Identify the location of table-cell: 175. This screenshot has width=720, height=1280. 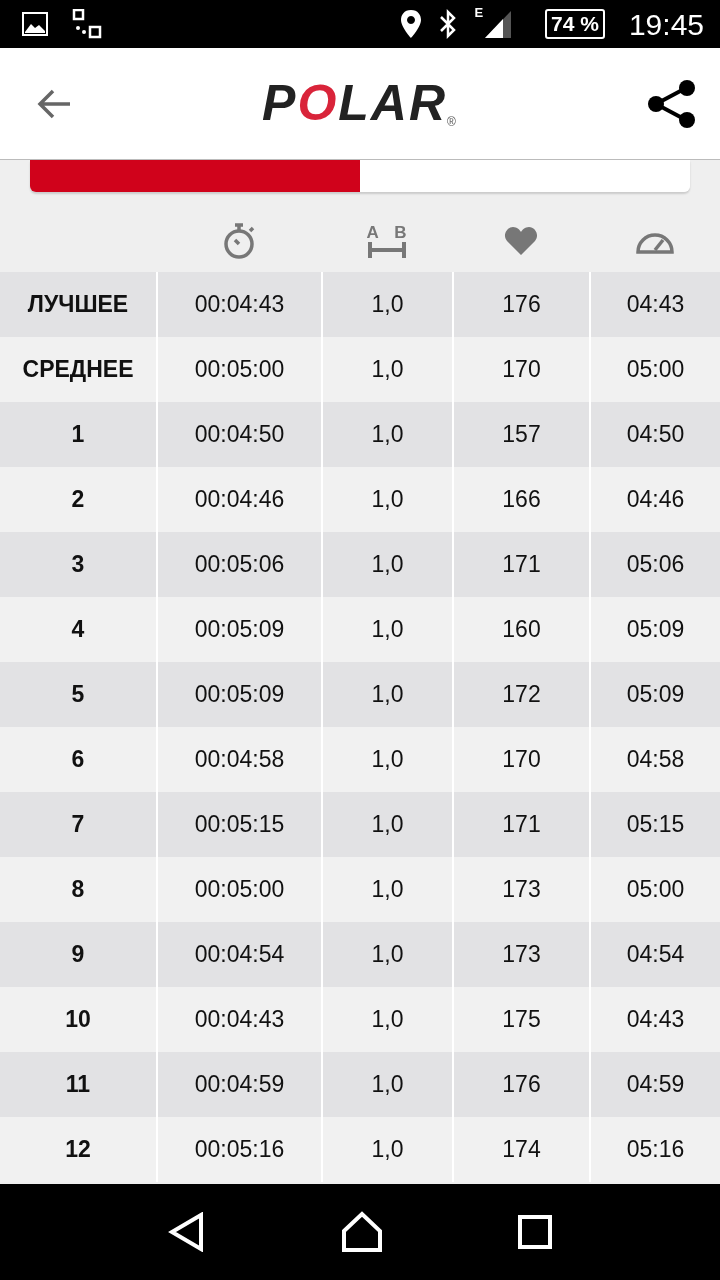
(521, 1019).